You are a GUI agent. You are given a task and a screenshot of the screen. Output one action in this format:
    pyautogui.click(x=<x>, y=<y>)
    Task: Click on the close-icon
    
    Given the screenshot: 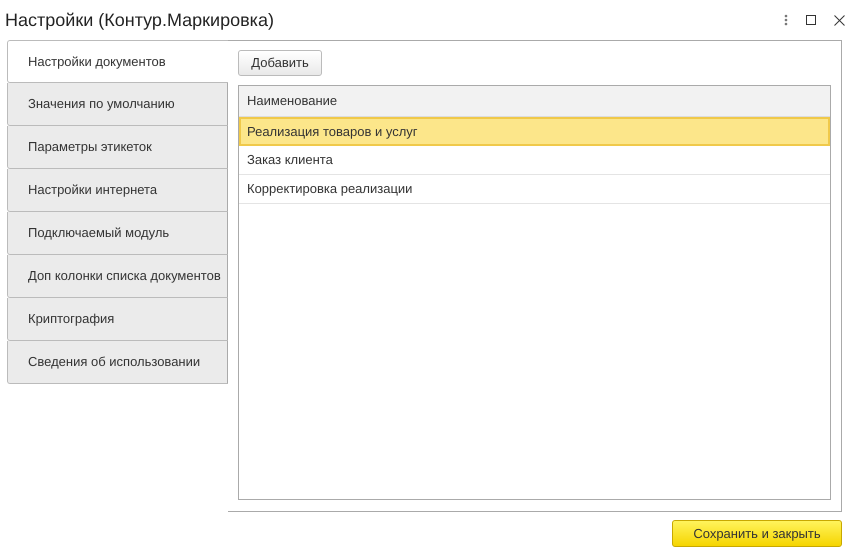 What is the action you would take?
    pyautogui.click(x=839, y=20)
    